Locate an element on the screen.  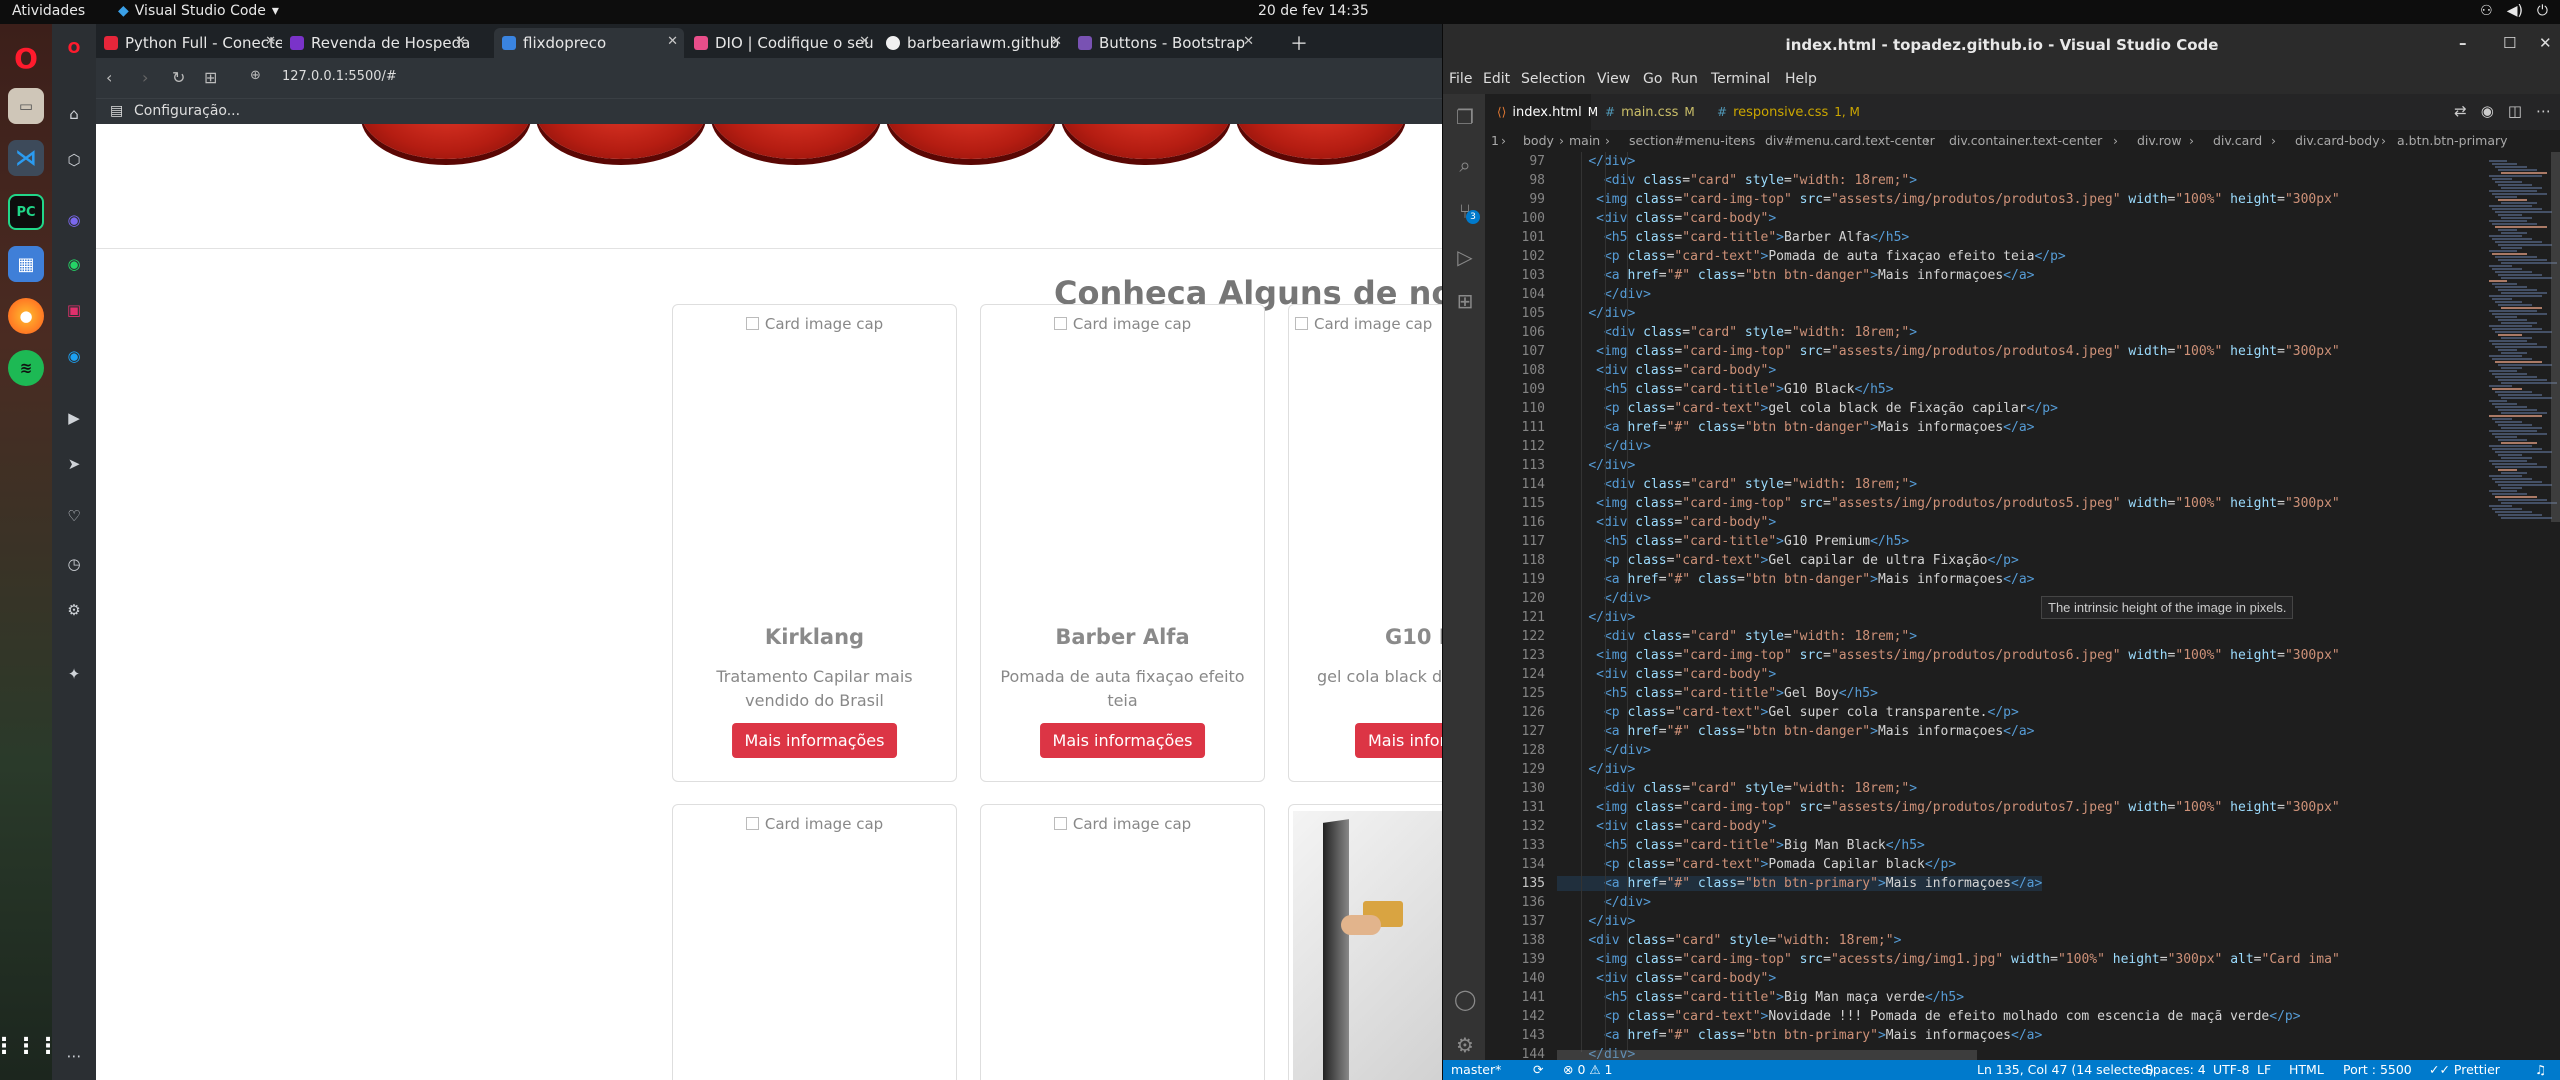
split-editor-icon: ◫ is located at coordinates (2515, 111).